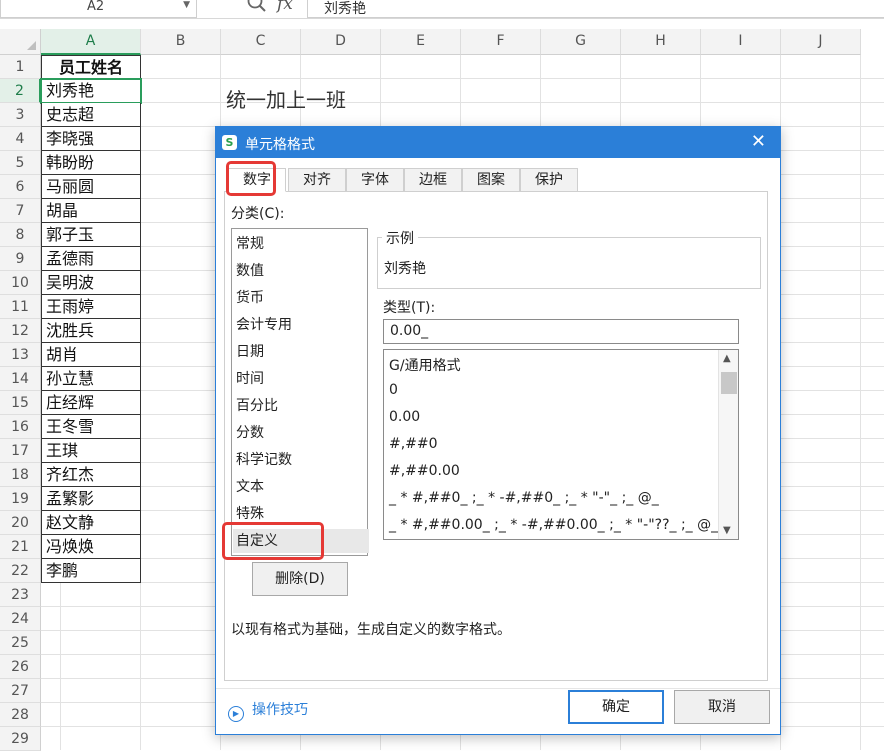 The height and width of the screenshot is (751, 884). What do you see at coordinates (250, 298) in the screenshot?
I see `category-item: 货币` at bounding box center [250, 298].